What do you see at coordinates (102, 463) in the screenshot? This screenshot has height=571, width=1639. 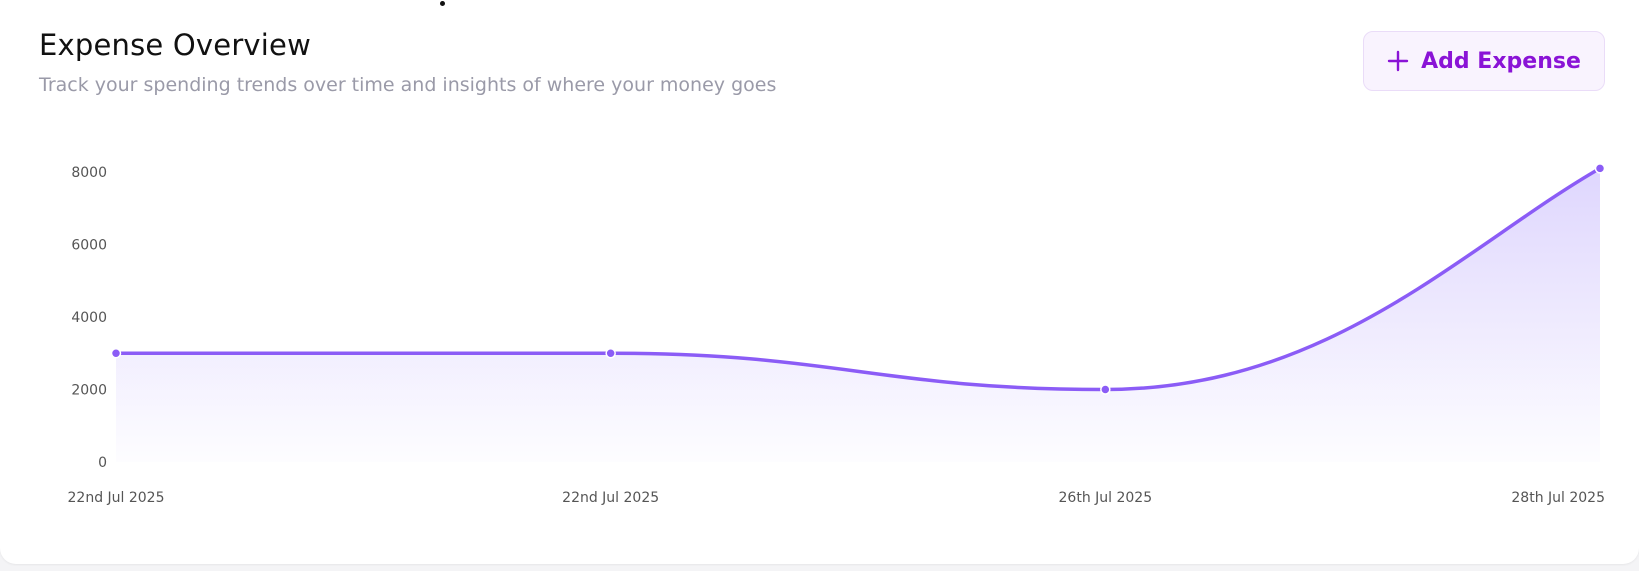 I see `y-tick-label: 0` at bounding box center [102, 463].